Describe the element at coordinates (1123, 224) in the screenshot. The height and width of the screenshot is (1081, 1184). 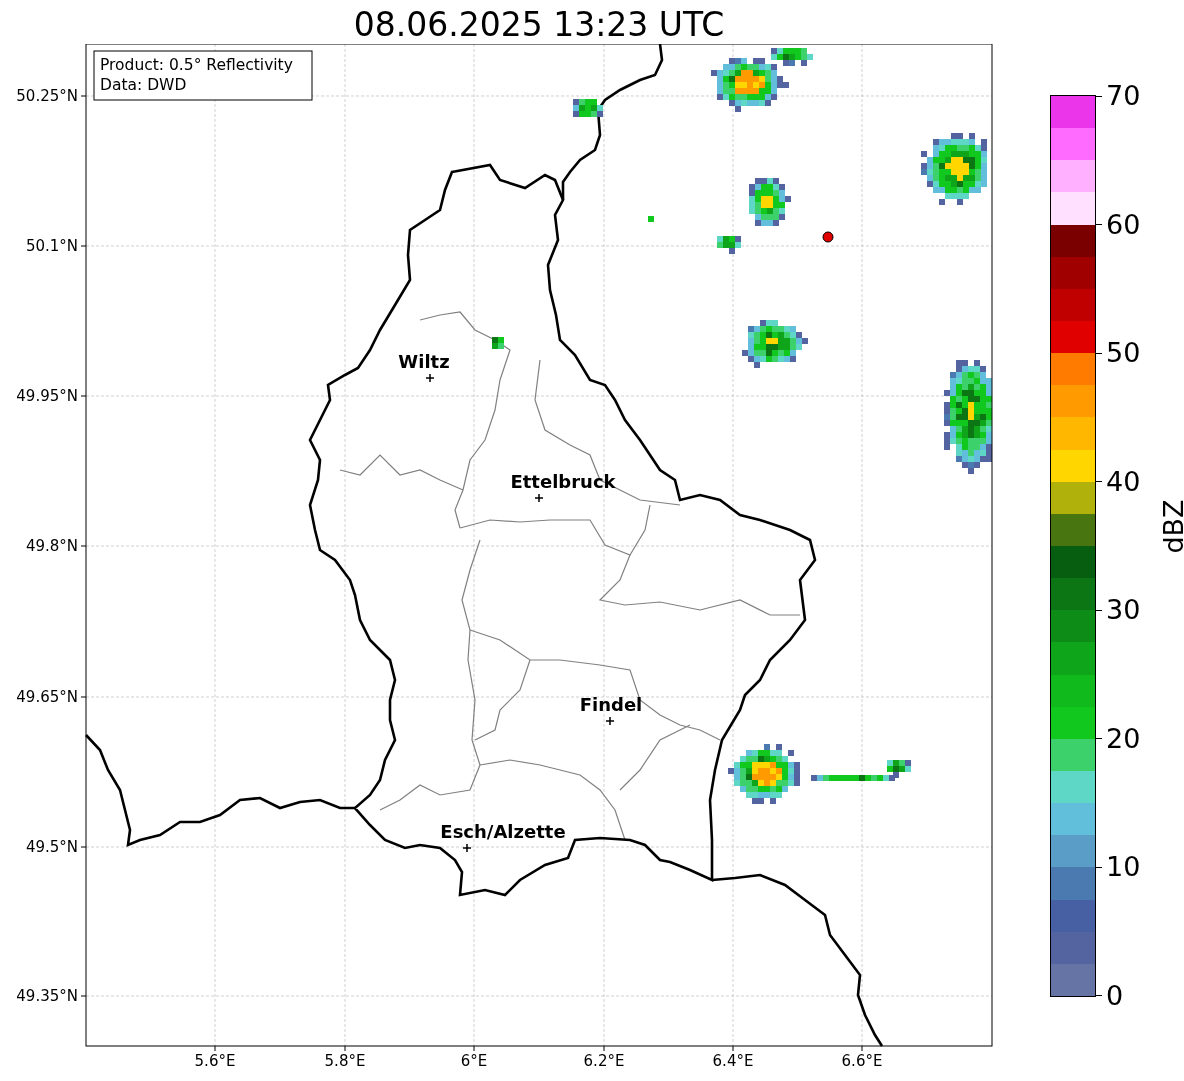
I see `scale-tick-label: 60` at that location.